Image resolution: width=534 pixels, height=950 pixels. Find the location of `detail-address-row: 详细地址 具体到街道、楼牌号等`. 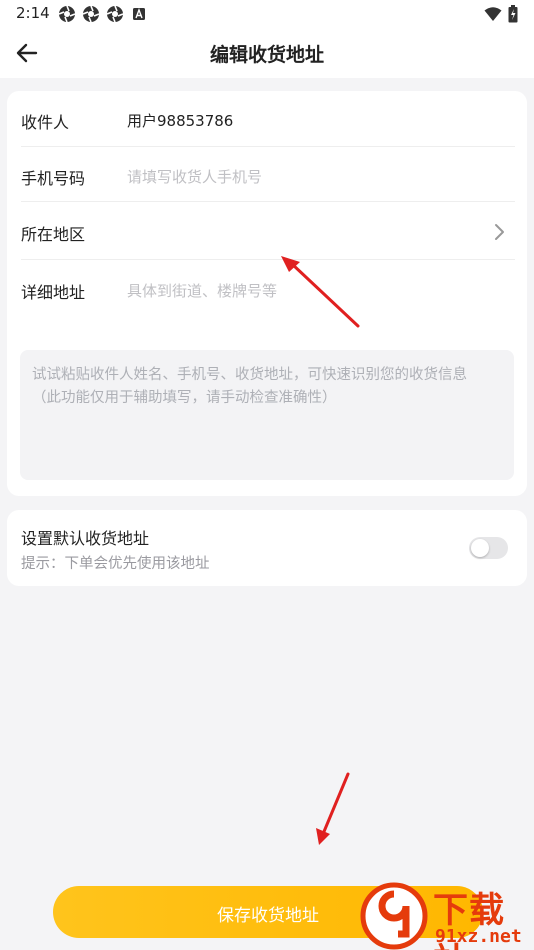

detail-address-row: 详细地址 具体到街道、楼牌号等 is located at coordinates (267, 290).